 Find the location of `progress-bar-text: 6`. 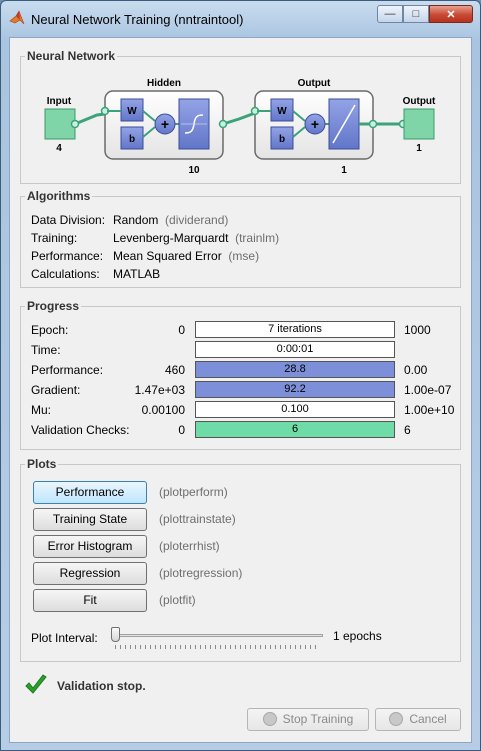

progress-bar-text: 6 is located at coordinates (295, 429).